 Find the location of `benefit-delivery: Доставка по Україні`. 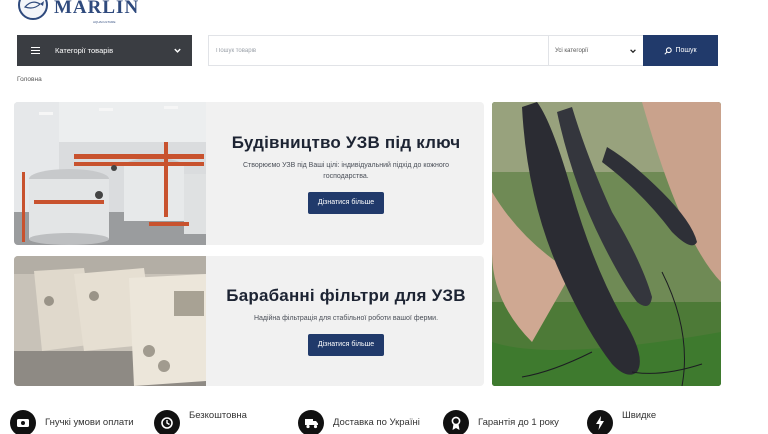

benefit-delivery: Доставка по Україні is located at coordinates (359, 422).